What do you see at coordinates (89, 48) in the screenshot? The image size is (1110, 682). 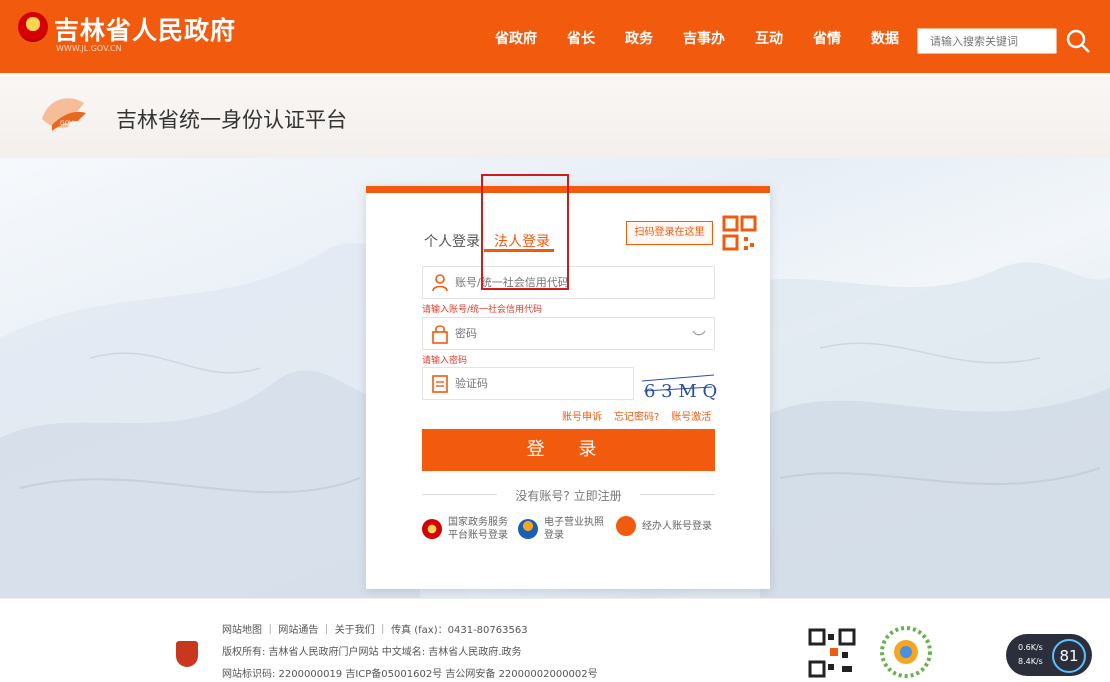 I see `site-url: WWW.JL.GOV.CN` at bounding box center [89, 48].